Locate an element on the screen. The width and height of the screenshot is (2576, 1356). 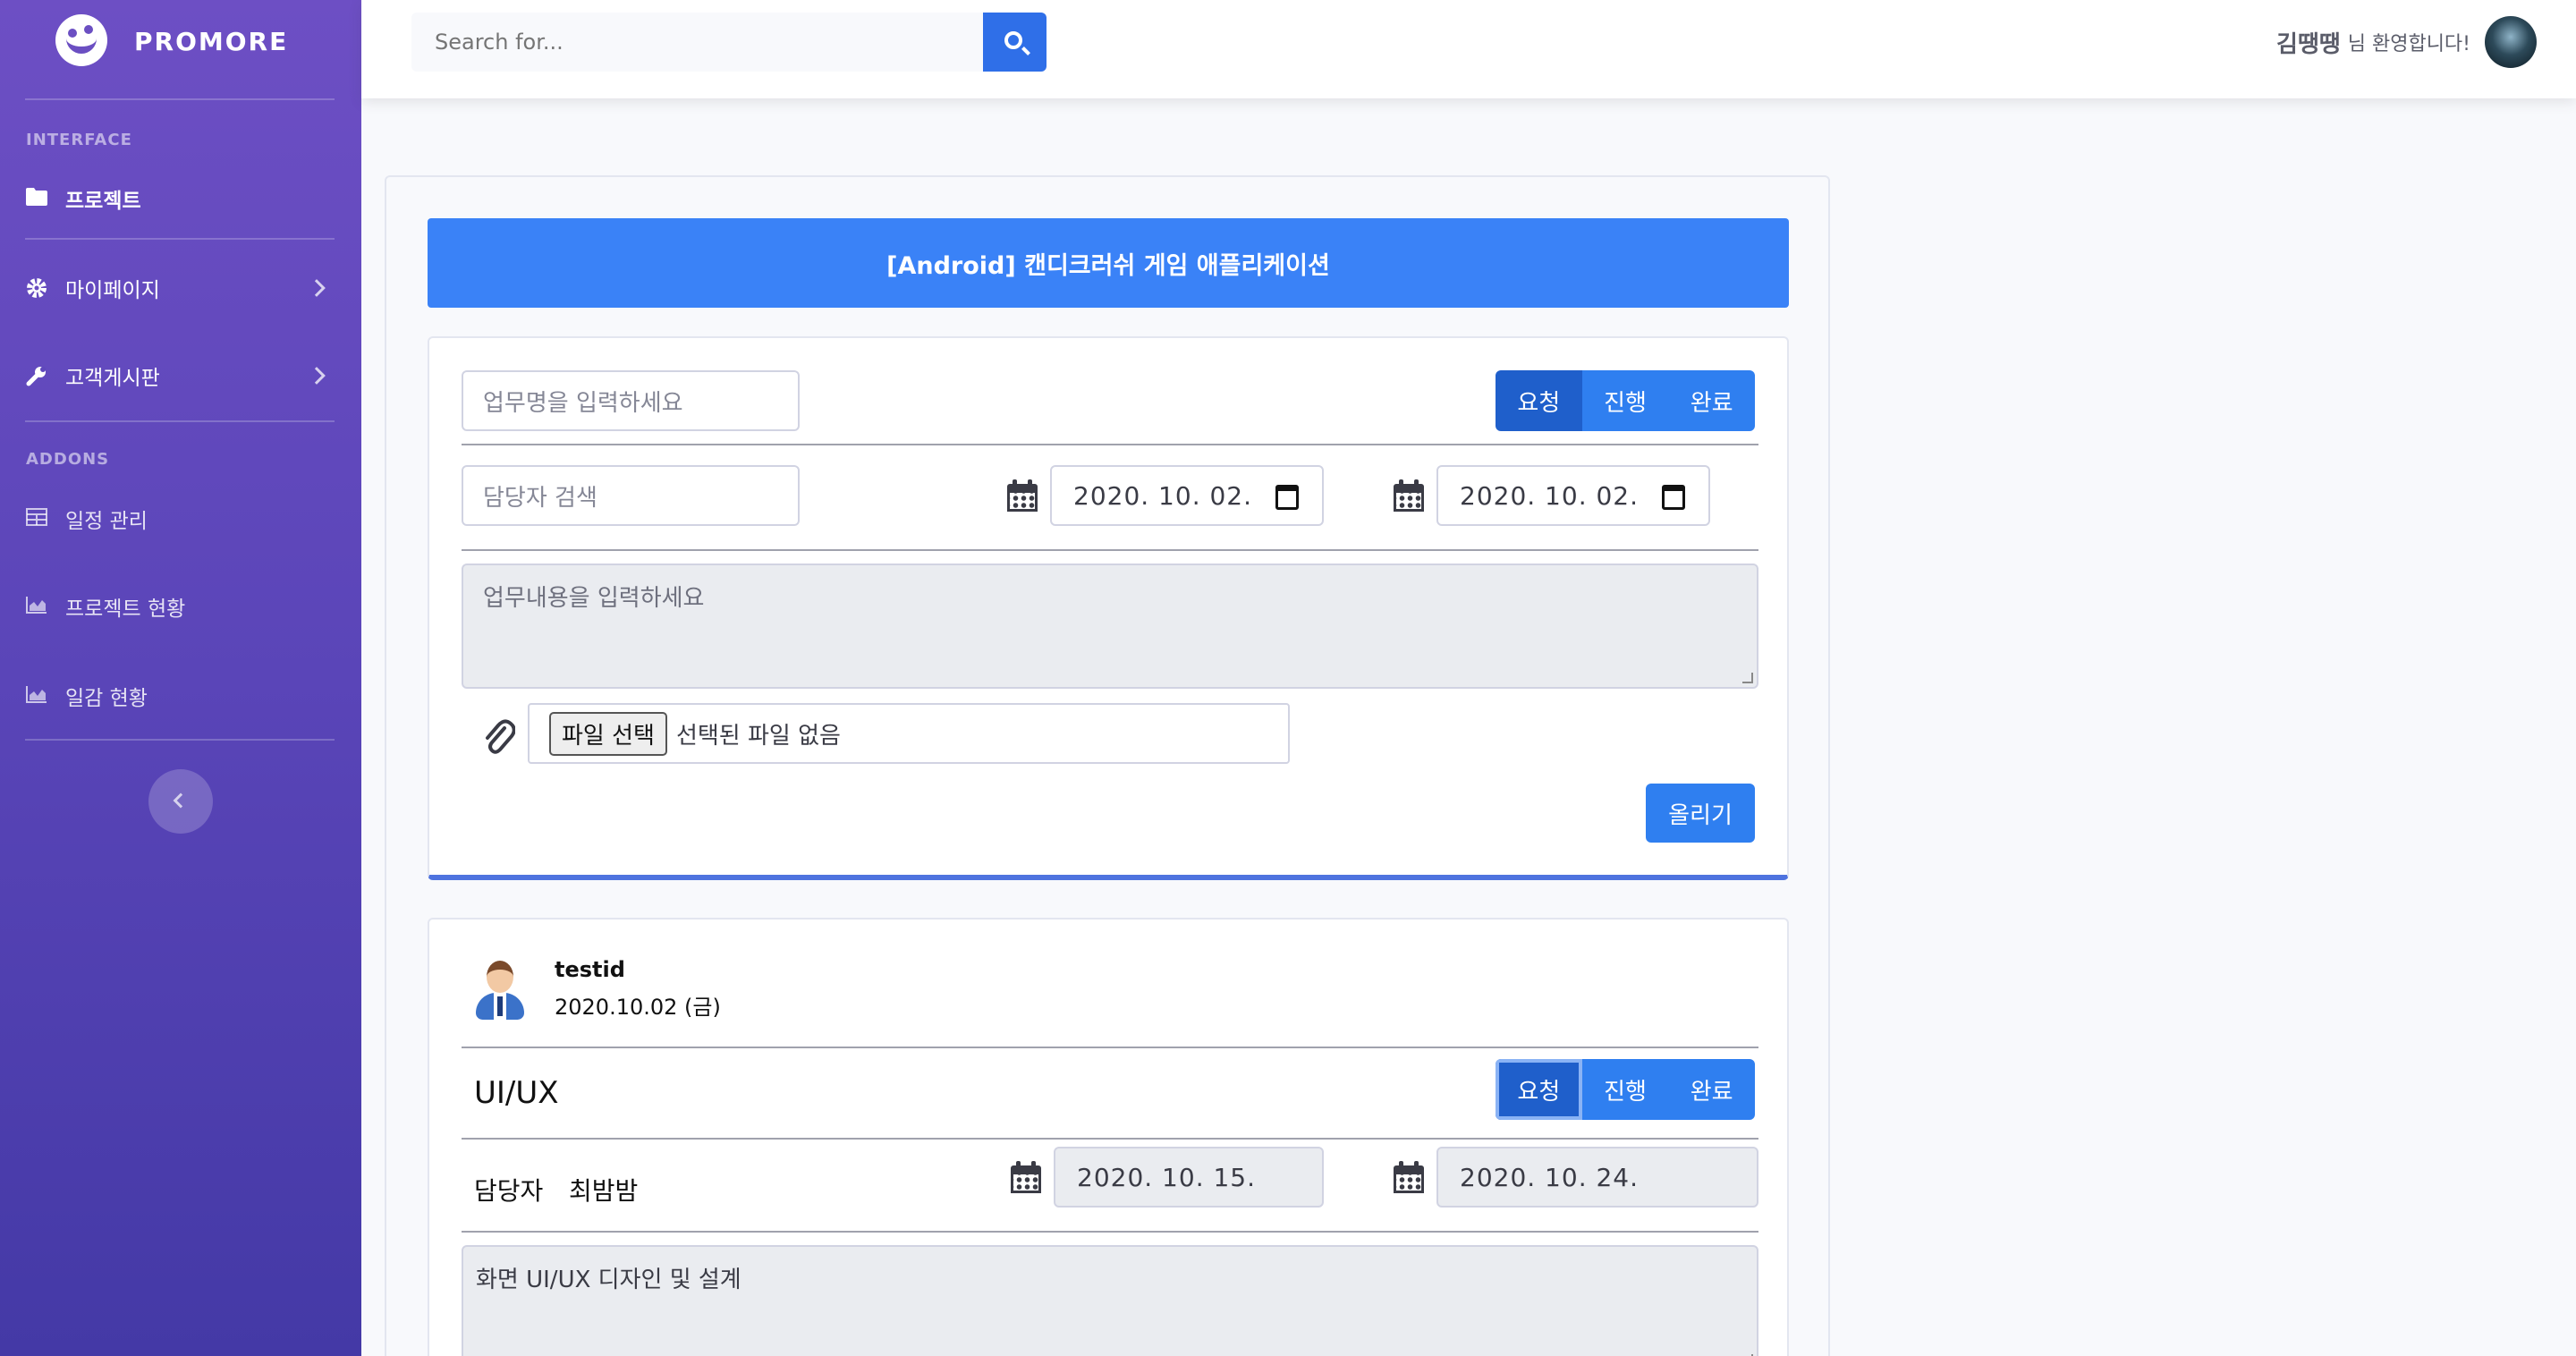
avatar is located at coordinates (2511, 42).